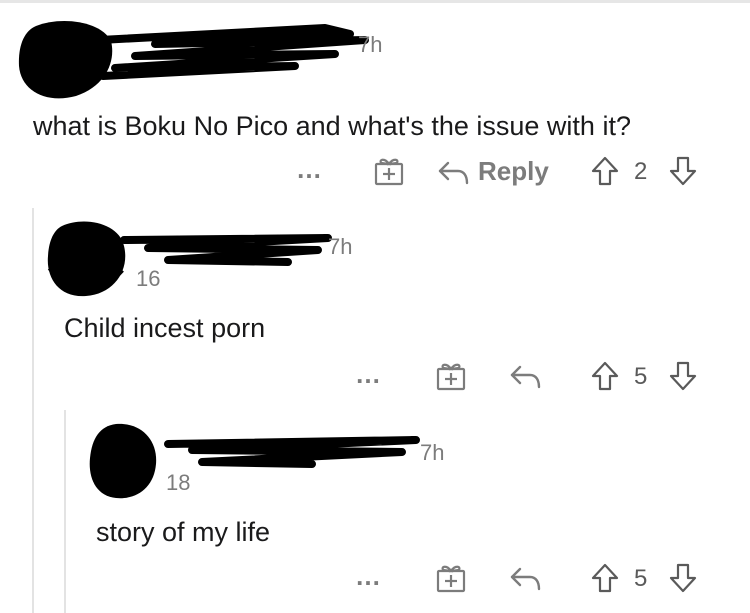 The image size is (750, 613). Describe the element at coordinates (148, 278) in the screenshot. I see `karma-count: 16` at that location.